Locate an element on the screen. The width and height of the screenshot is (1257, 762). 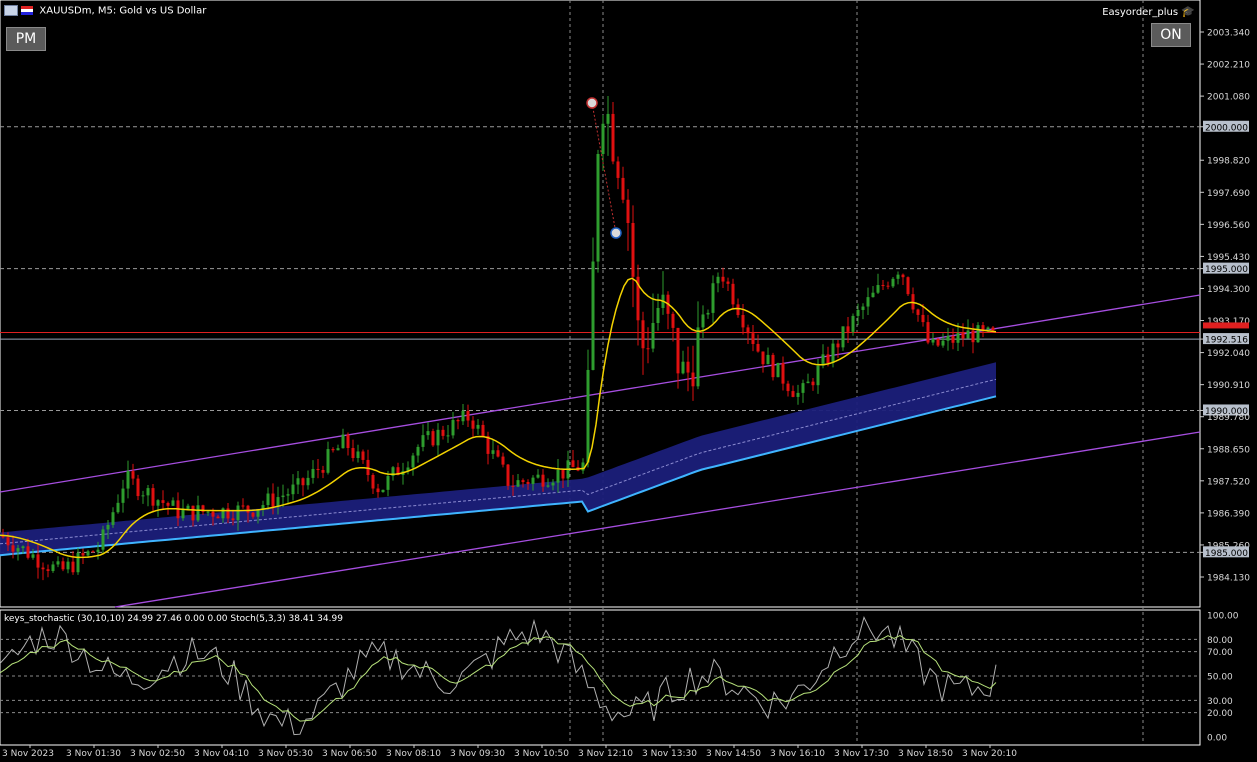
stoch-level-label: 100.00 is located at coordinates (1223, 617).